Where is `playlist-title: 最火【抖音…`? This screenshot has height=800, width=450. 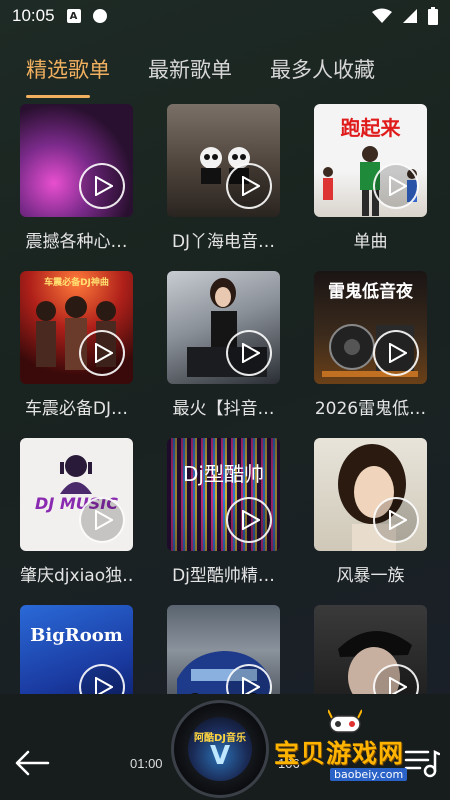
playlist-title: 最火【抖音… is located at coordinates (223, 409).